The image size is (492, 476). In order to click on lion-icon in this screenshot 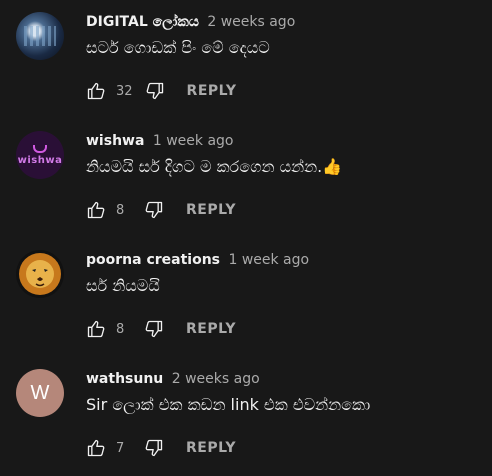, I will do `click(40, 274)`.